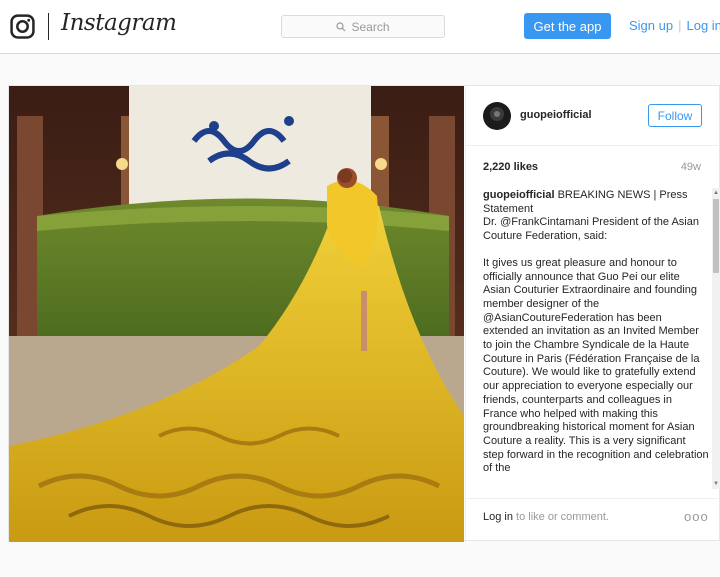  I want to click on caption-username: guopeiofficial, so click(519, 195).